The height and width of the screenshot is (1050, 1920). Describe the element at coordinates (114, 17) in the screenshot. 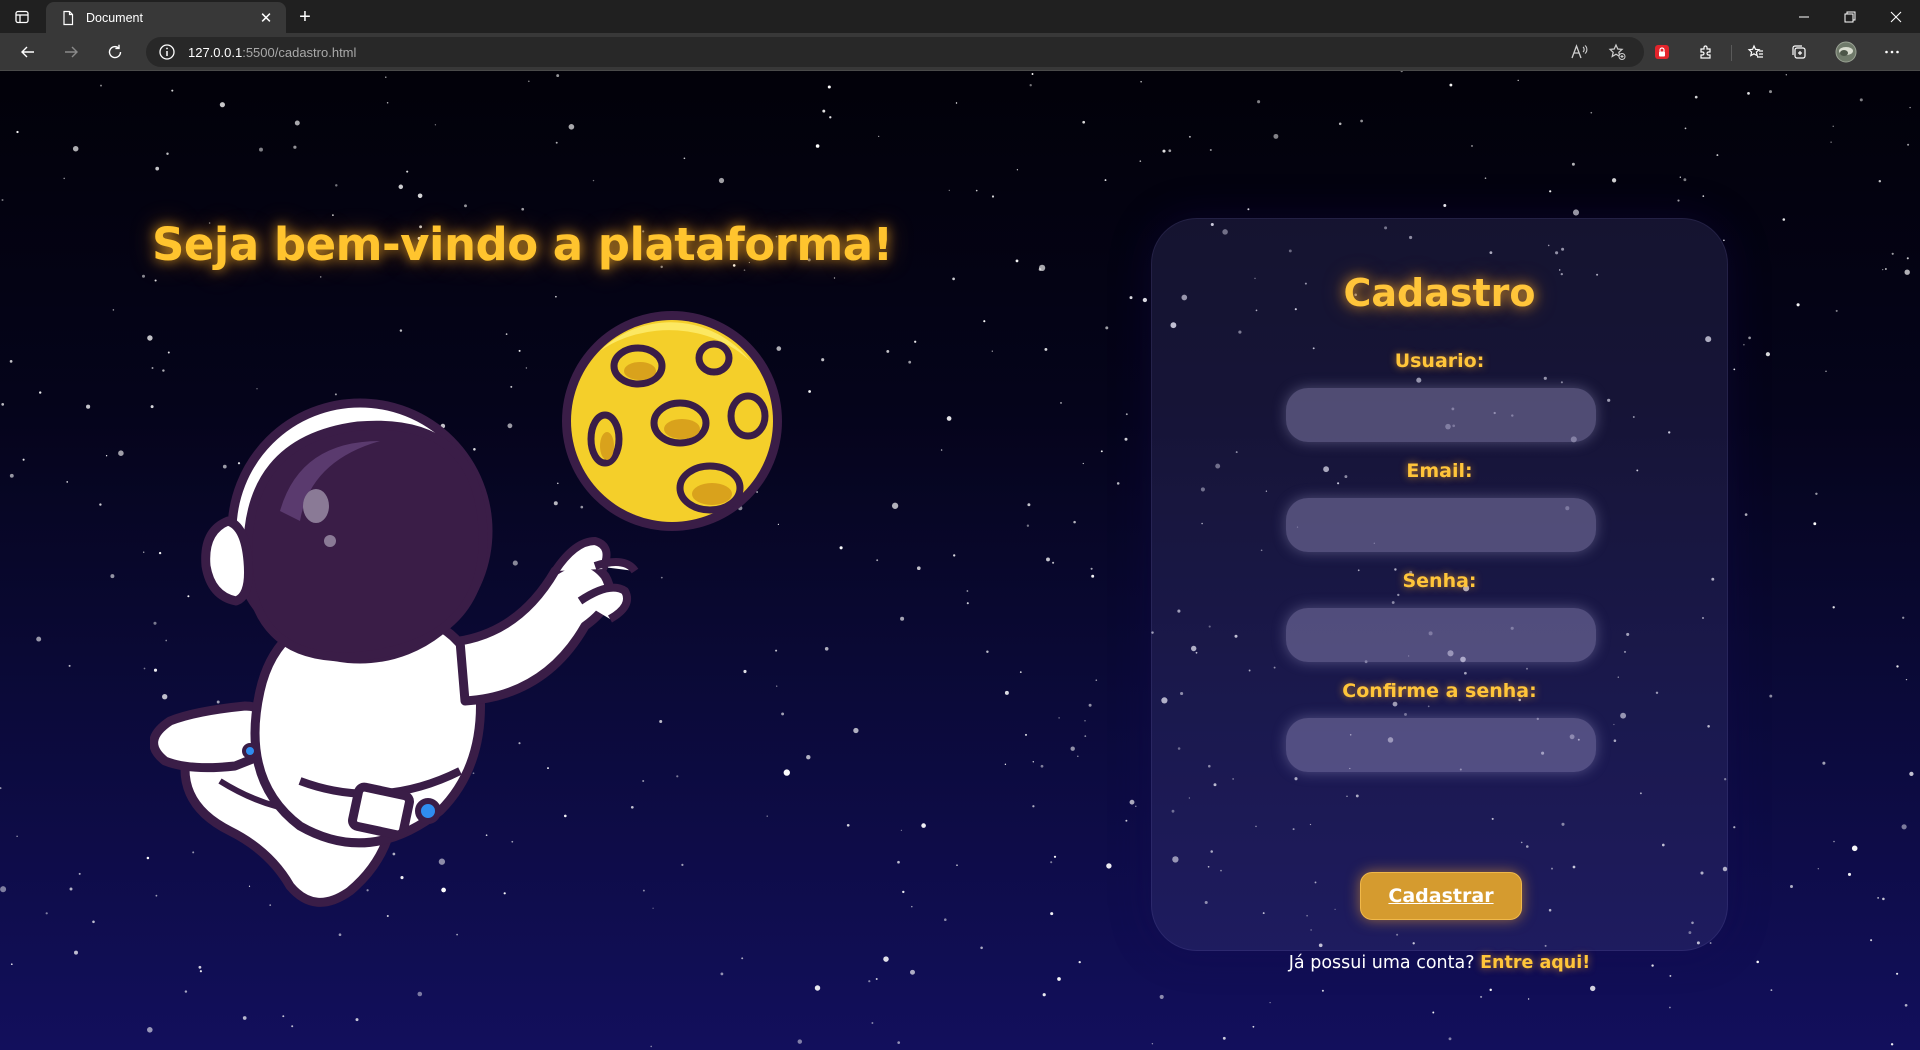

I see `tab-title: Document` at that location.